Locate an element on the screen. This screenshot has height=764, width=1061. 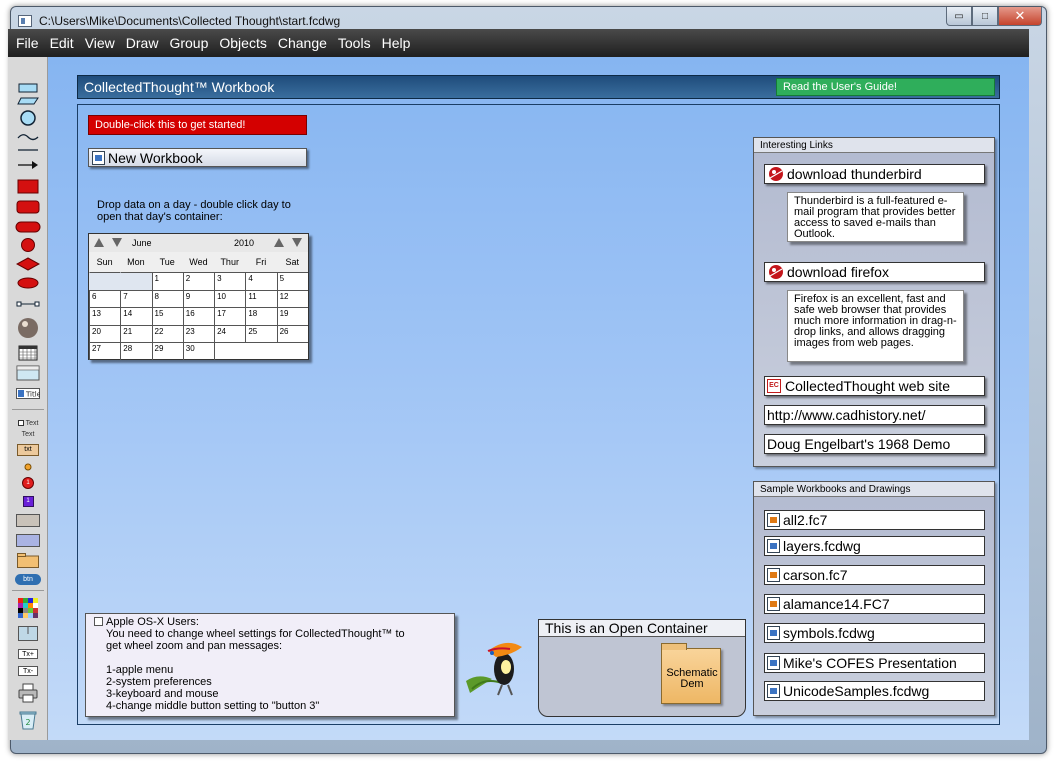
menu-file: File is located at coordinates (27, 43).